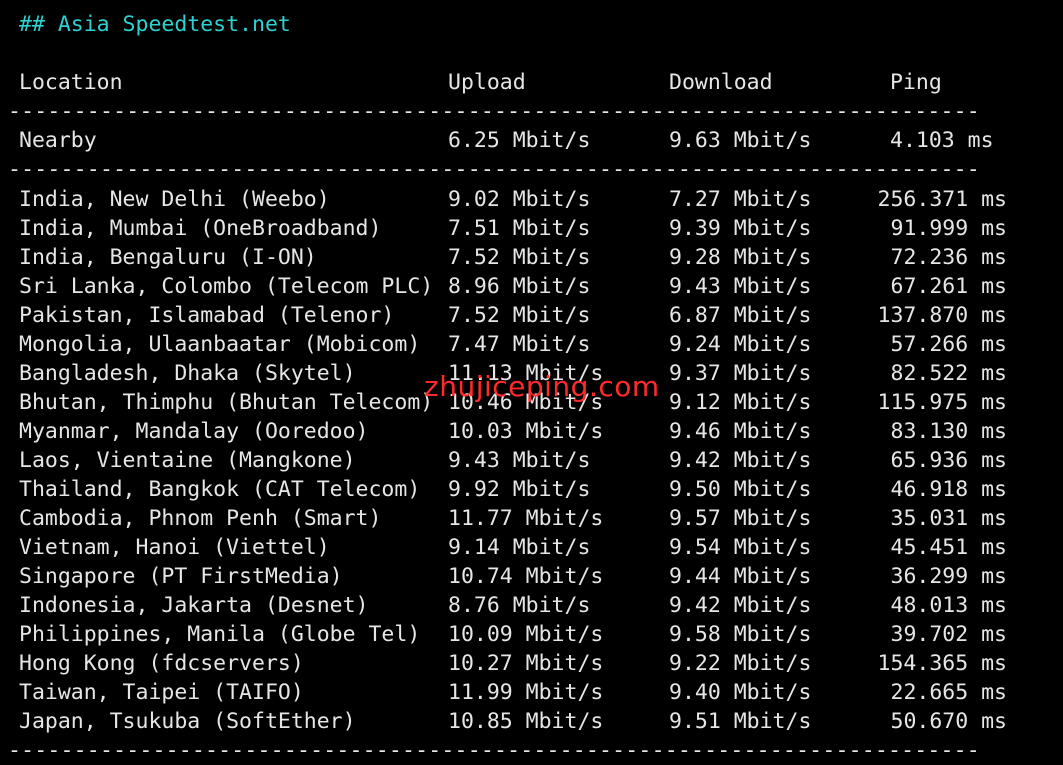 The image size is (1063, 765). What do you see at coordinates (949, 489) in the screenshot?
I see `row-ping: 46.918 ms` at bounding box center [949, 489].